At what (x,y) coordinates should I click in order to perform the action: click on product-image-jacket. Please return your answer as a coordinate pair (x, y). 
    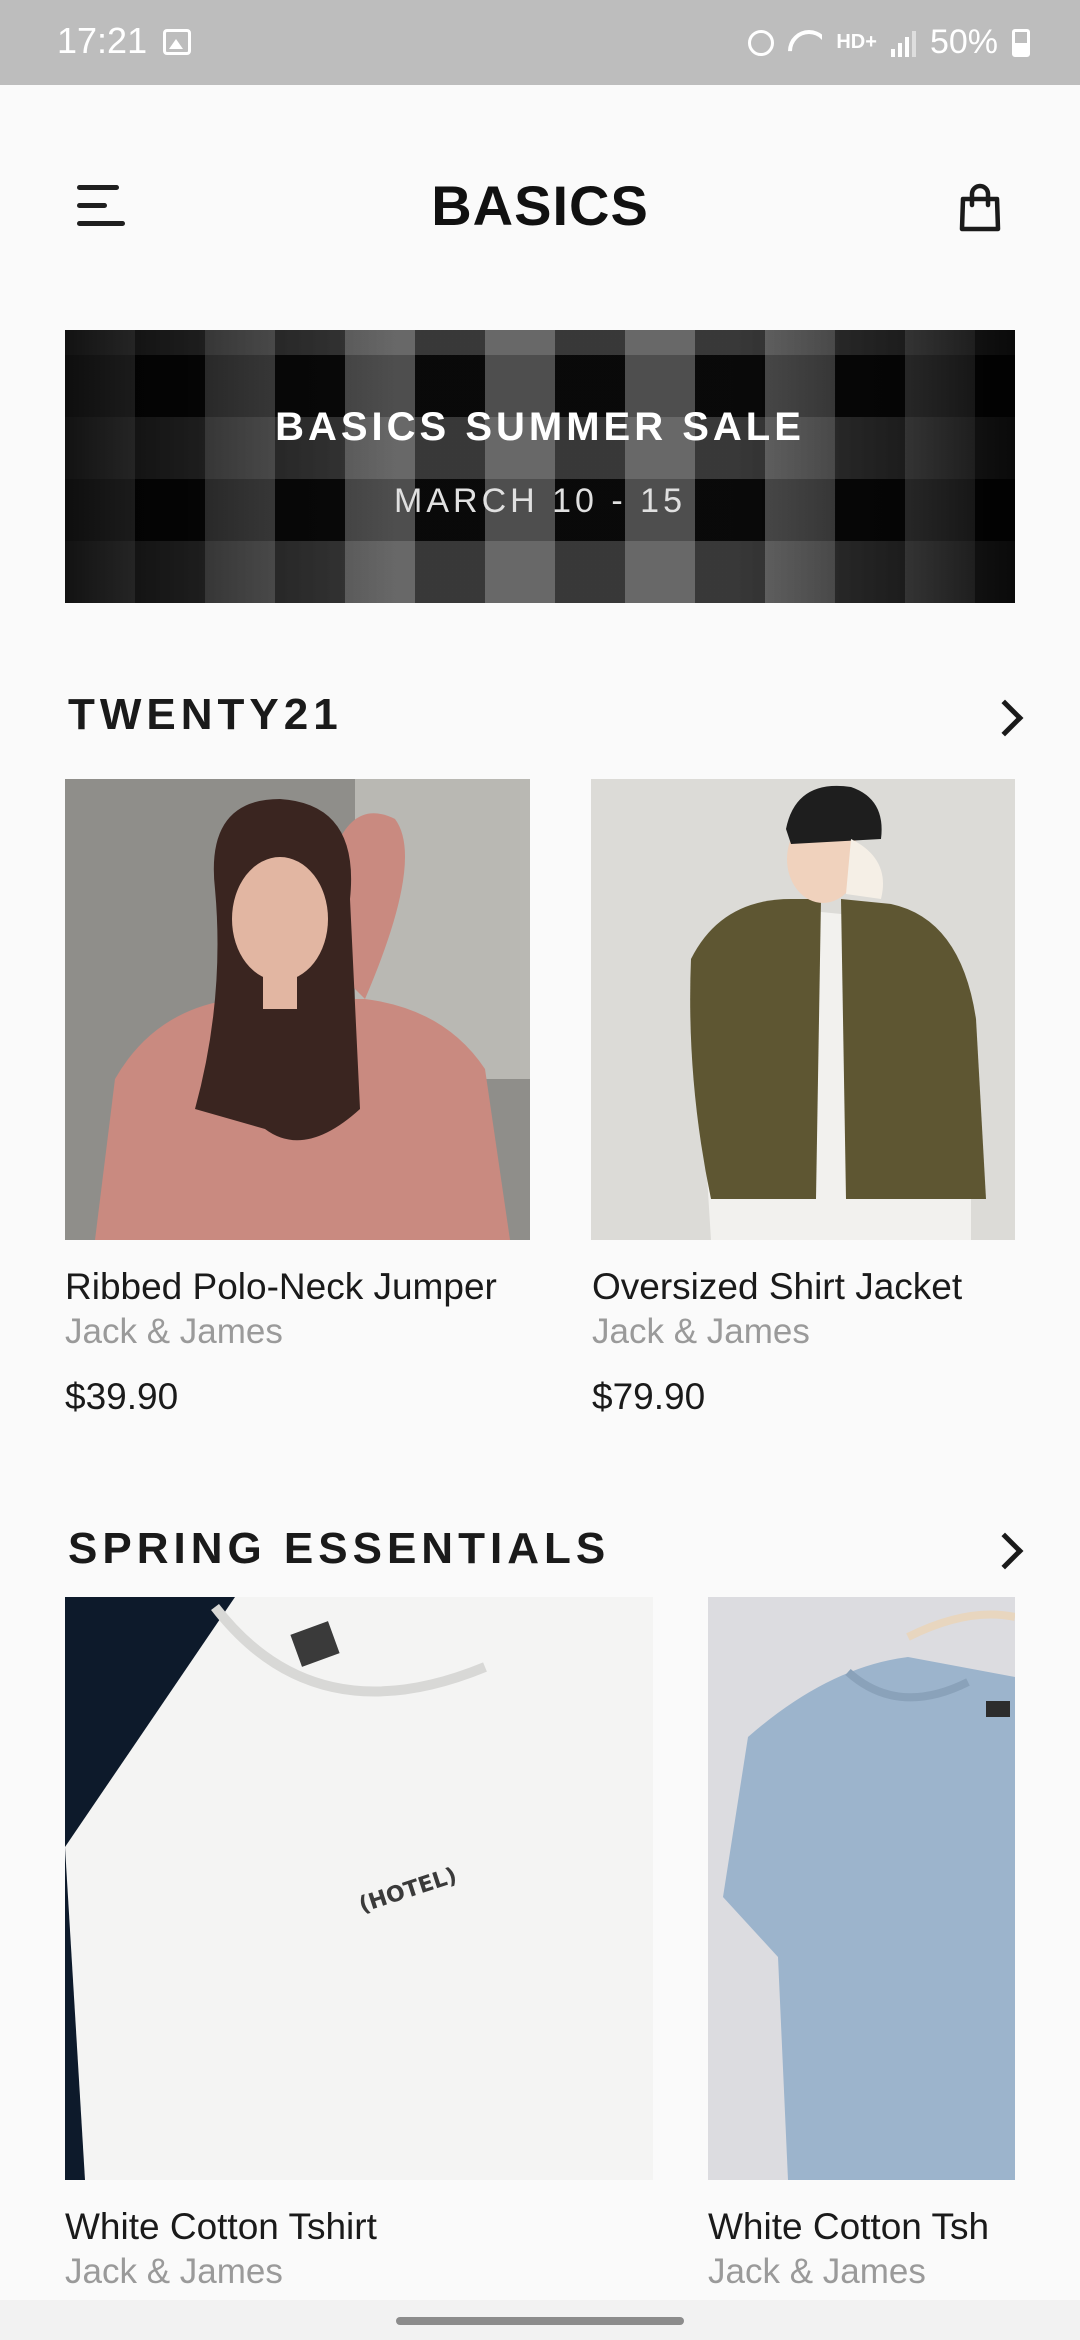
    Looking at the image, I should click on (803, 1009).